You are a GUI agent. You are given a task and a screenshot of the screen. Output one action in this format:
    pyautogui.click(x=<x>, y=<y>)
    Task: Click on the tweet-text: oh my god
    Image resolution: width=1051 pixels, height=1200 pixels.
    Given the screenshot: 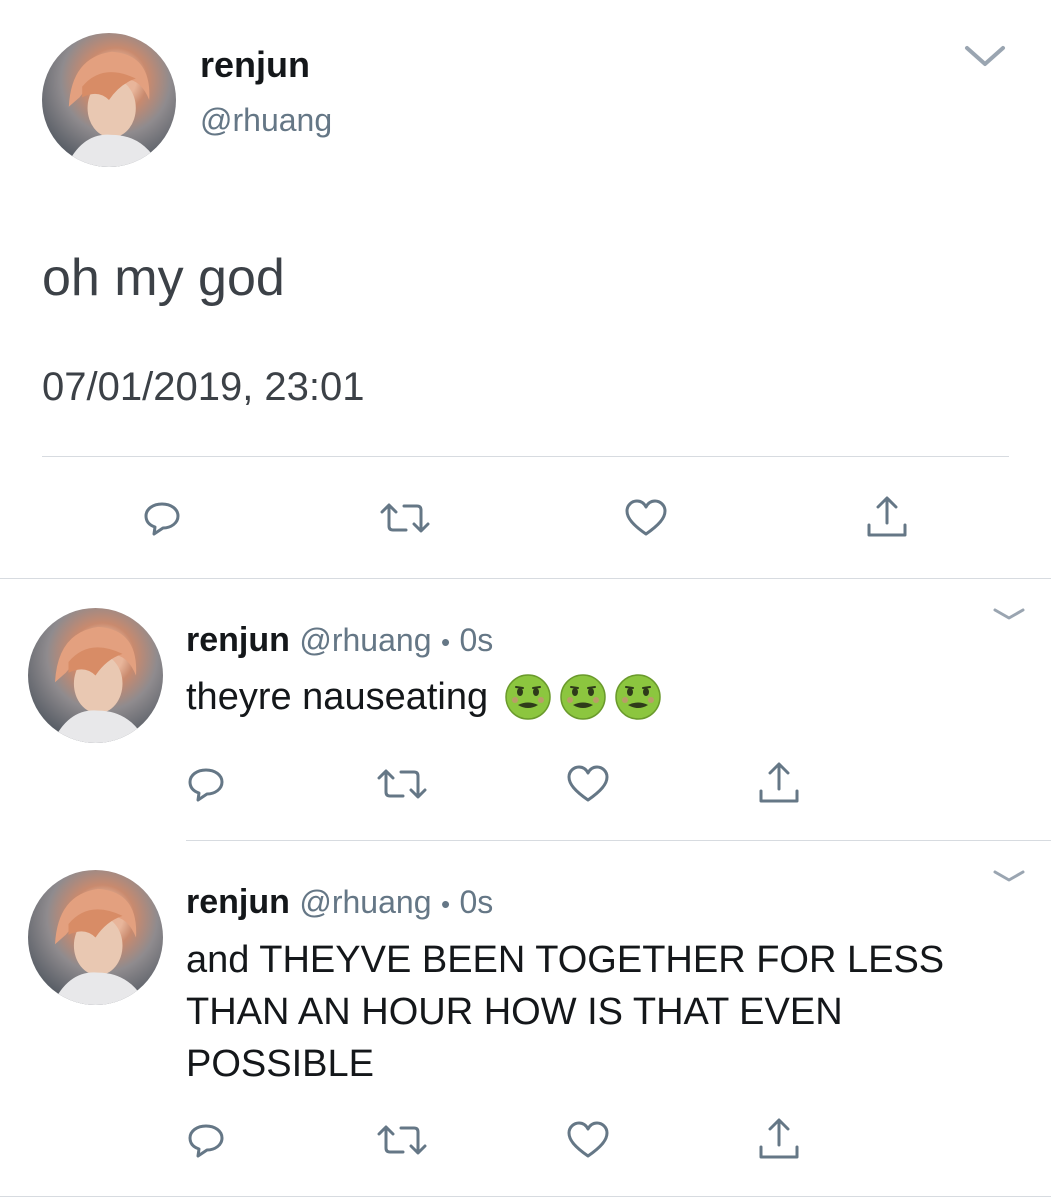 What is the action you would take?
    pyautogui.click(x=163, y=278)
    